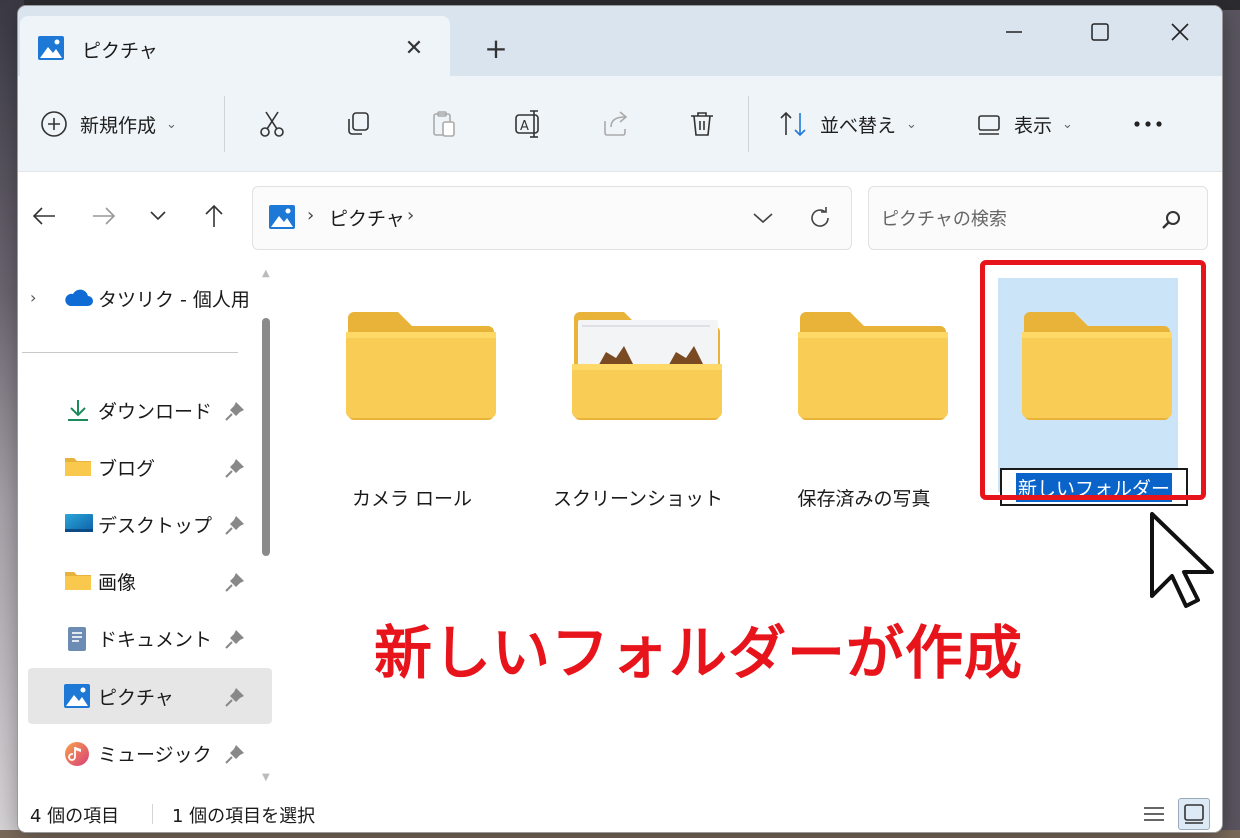 The image size is (1240, 838). What do you see at coordinates (155, 412) in the screenshot?
I see `nav-label: ダウンロード` at bounding box center [155, 412].